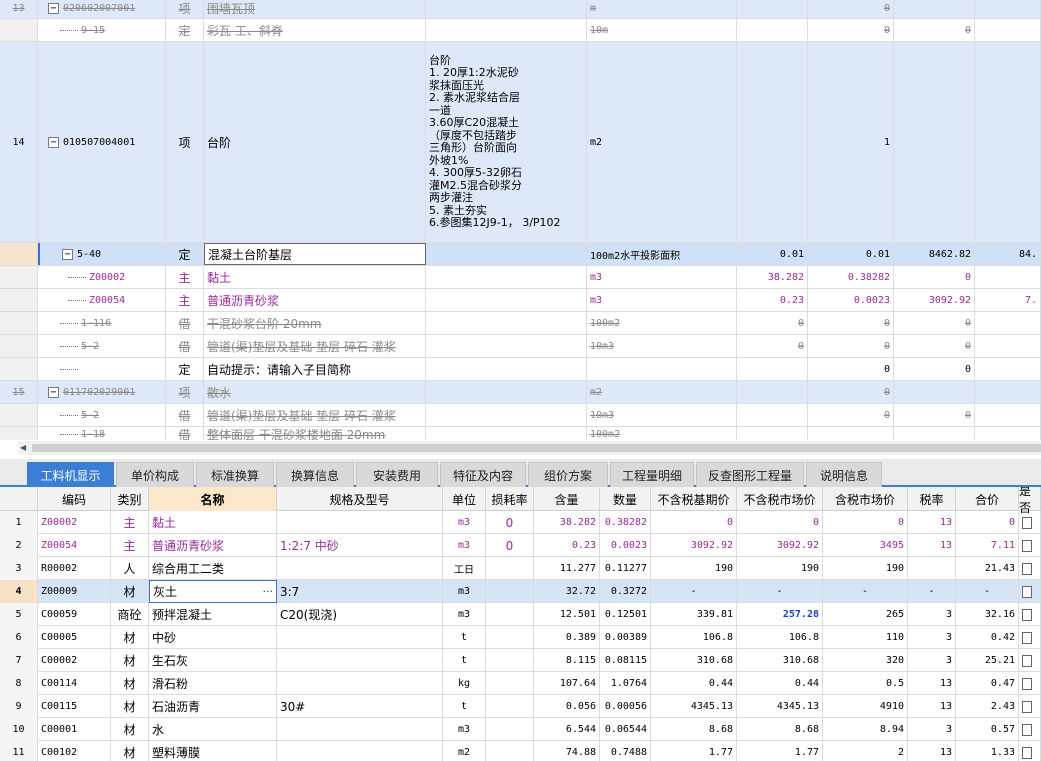  Describe the element at coordinates (987, 751) in the screenshot. I see `resource-cell-total: 1.33` at that location.